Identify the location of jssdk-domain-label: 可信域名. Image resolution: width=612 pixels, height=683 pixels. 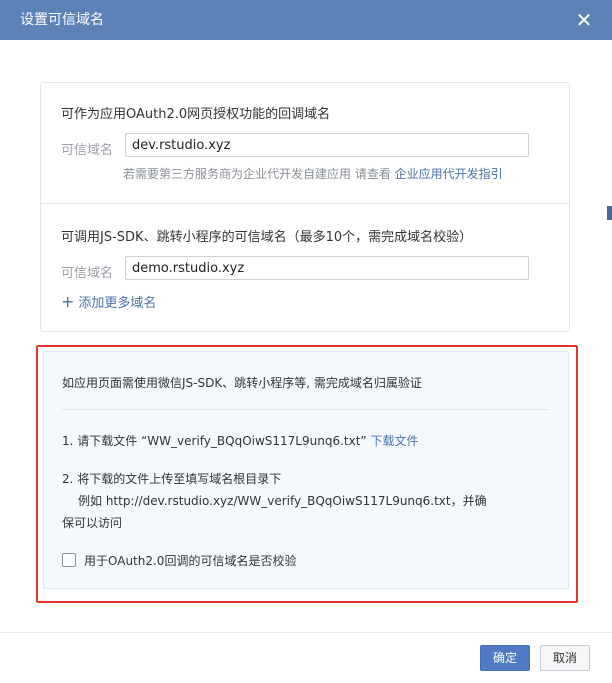
(87, 273).